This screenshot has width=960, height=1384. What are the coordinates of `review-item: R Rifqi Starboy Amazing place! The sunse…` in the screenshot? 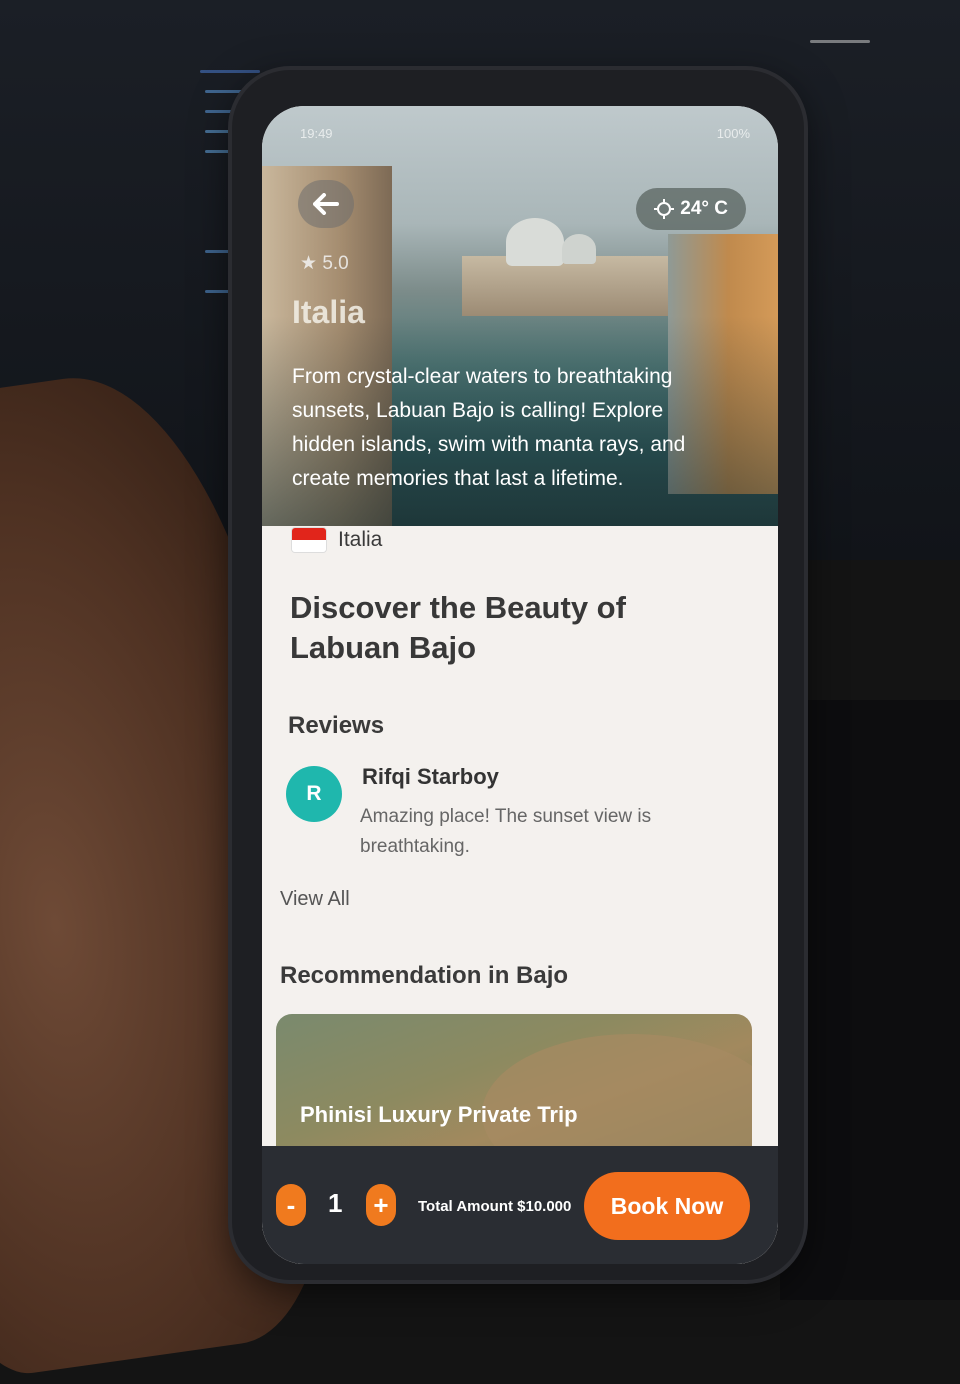 It's located at (516, 817).